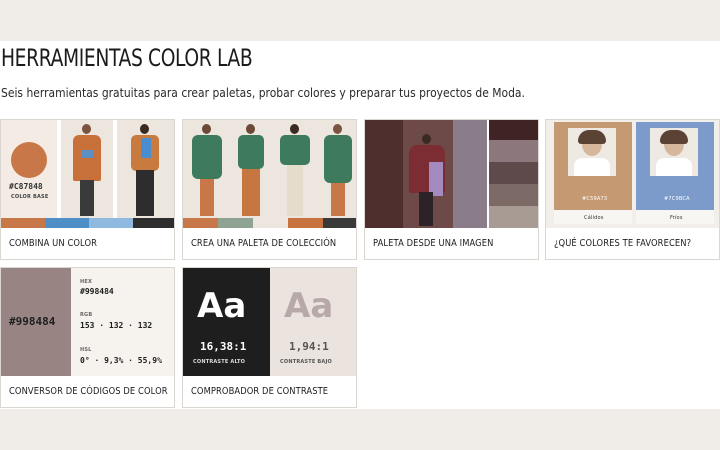  What do you see at coordinates (306, 362) in the screenshot?
I see `low-contrast-caption: CONTRASTE BAJO` at bounding box center [306, 362].